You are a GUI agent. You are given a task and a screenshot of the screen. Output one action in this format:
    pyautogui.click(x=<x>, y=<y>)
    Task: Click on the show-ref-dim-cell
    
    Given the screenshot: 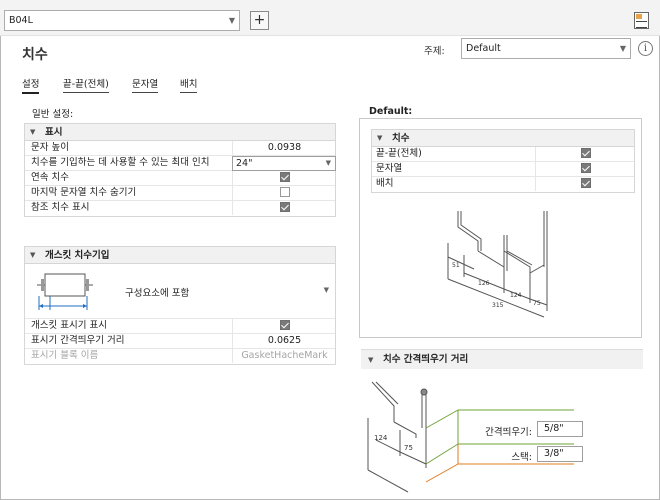 What is the action you would take?
    pyautogui.click(x=284, y=208)
    